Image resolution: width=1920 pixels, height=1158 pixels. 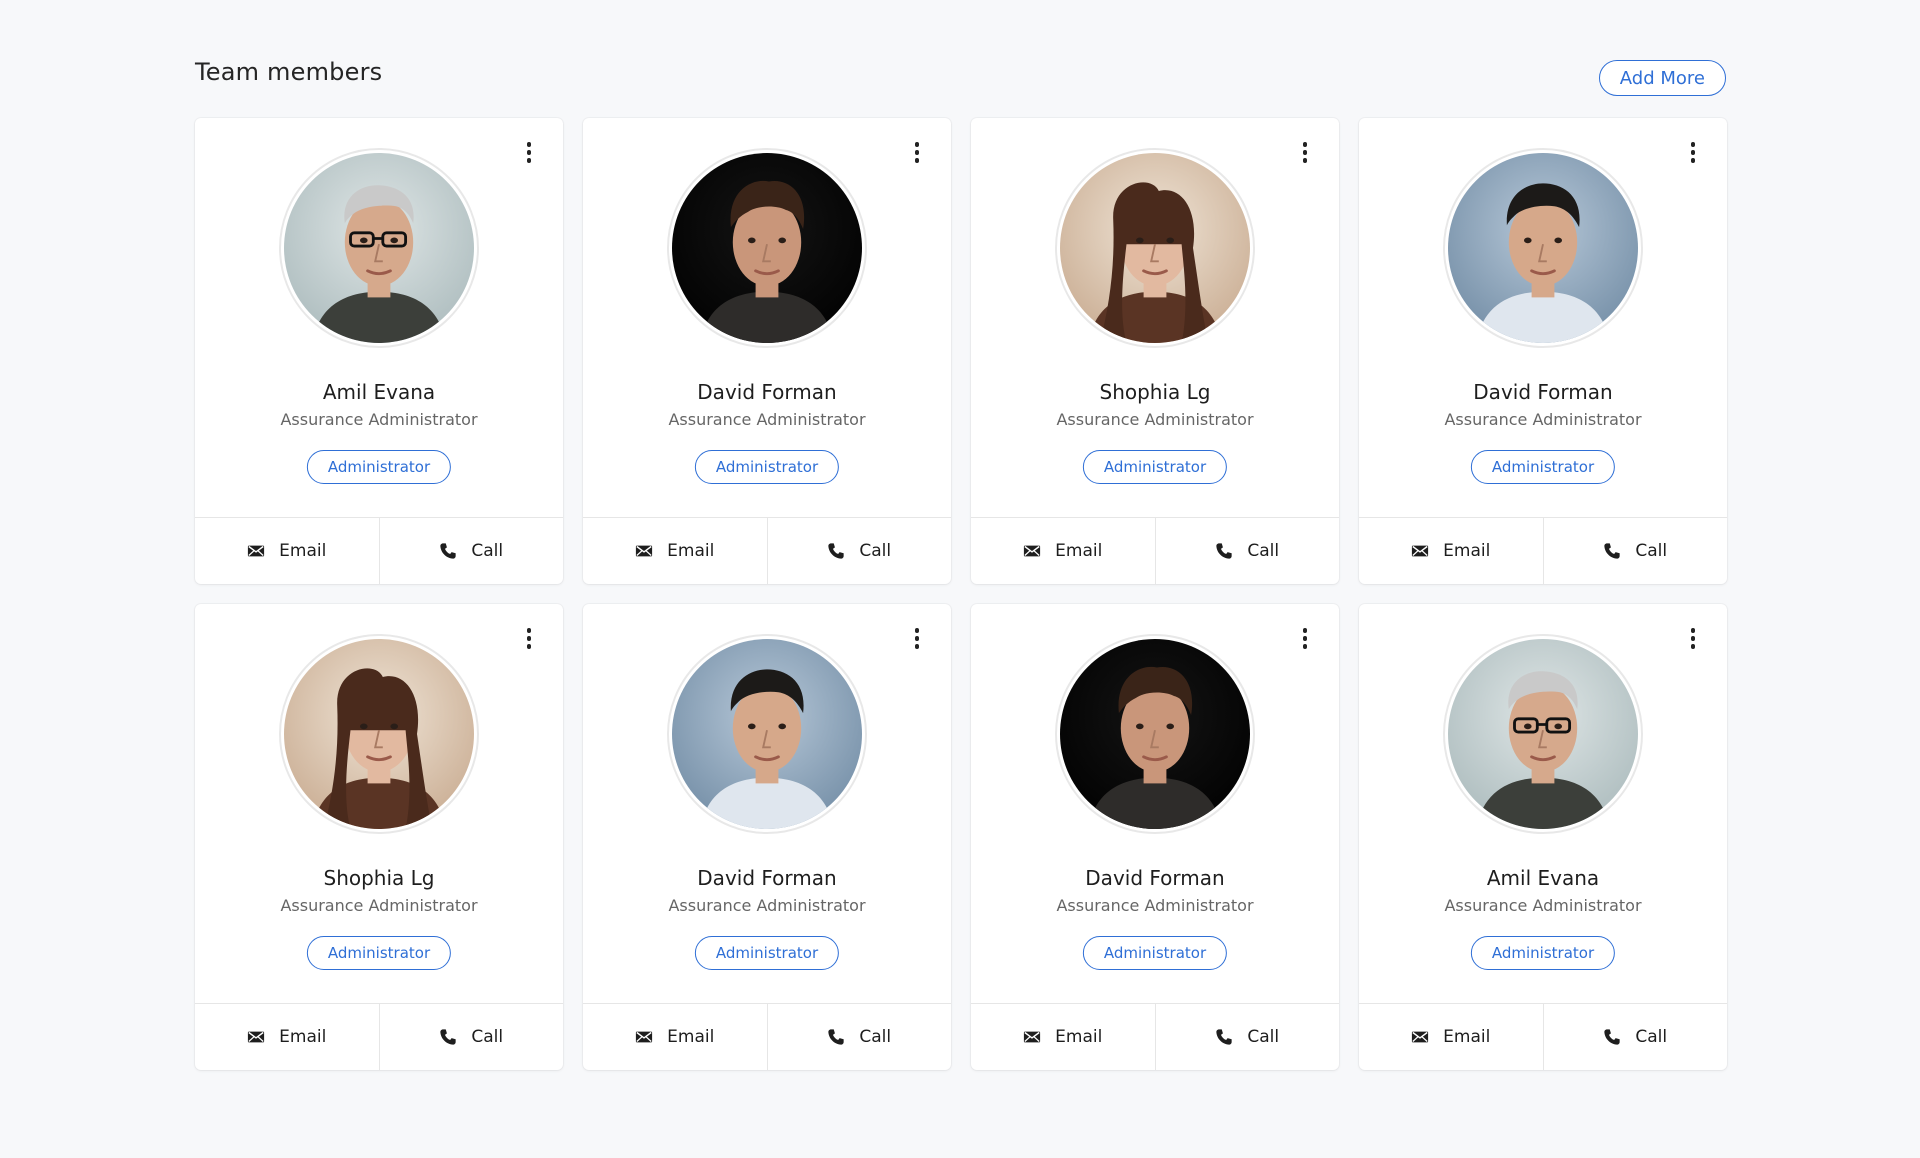 I want to click on avatar-man-blue-bg, so click(x=767, y=734).